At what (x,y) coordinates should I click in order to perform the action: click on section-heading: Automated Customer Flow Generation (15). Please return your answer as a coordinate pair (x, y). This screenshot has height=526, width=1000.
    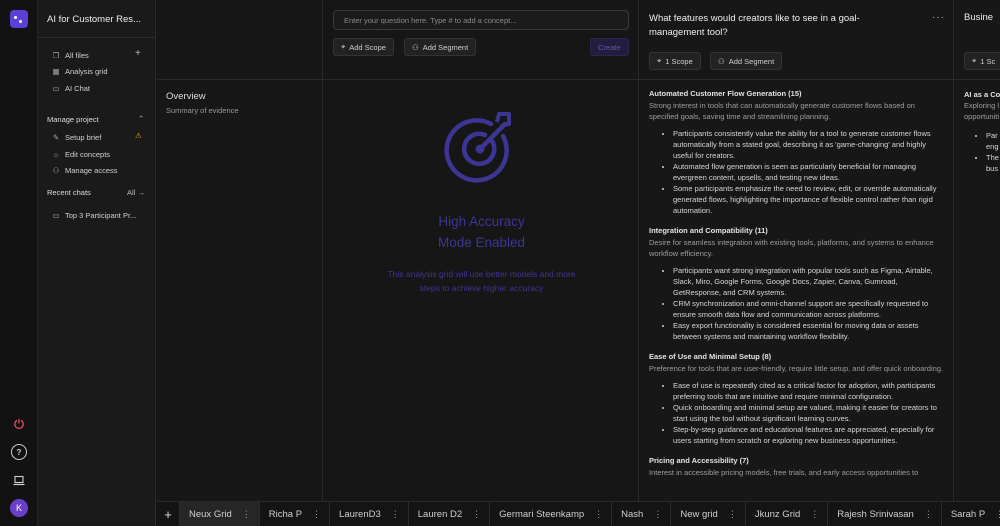
    Looking at the image, I should click on (725, 93).